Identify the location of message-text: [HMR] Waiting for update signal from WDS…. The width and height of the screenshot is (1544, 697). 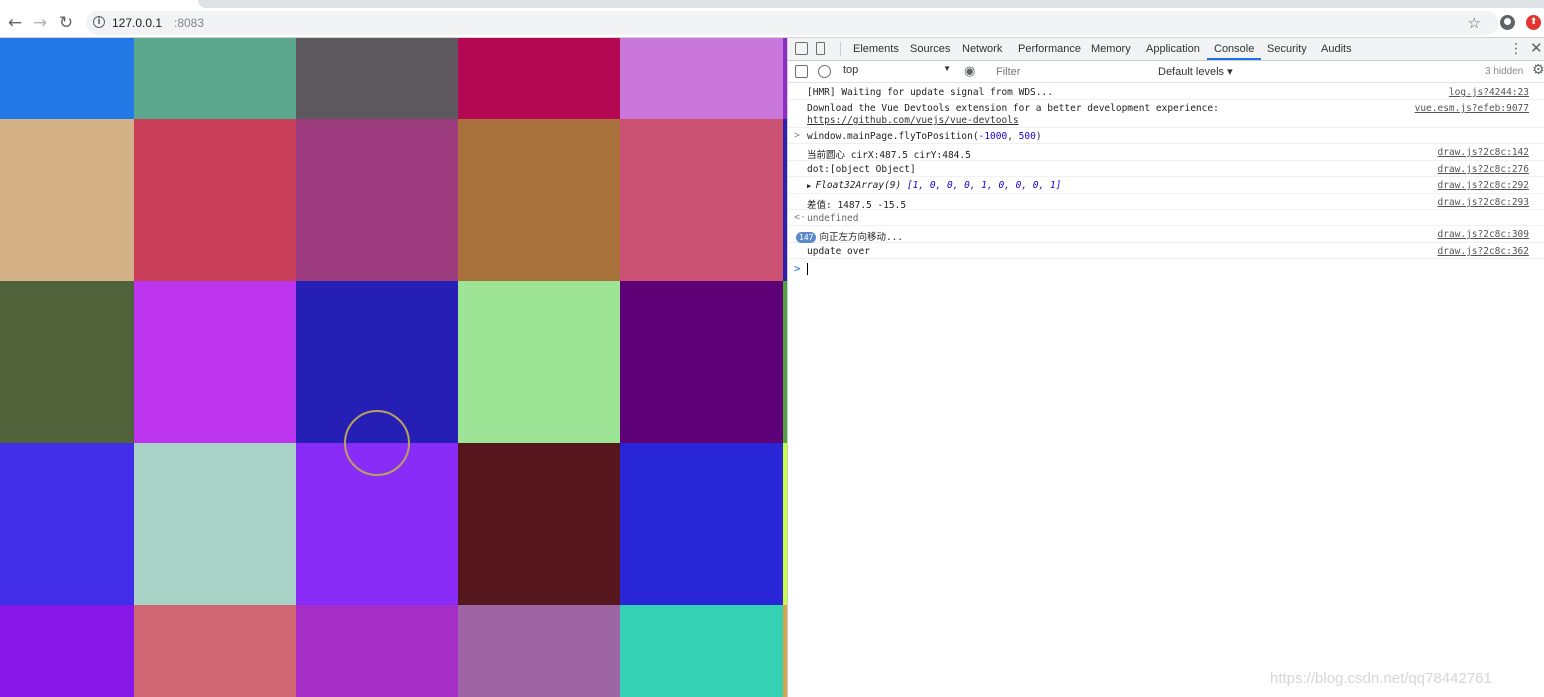
(930, 92).